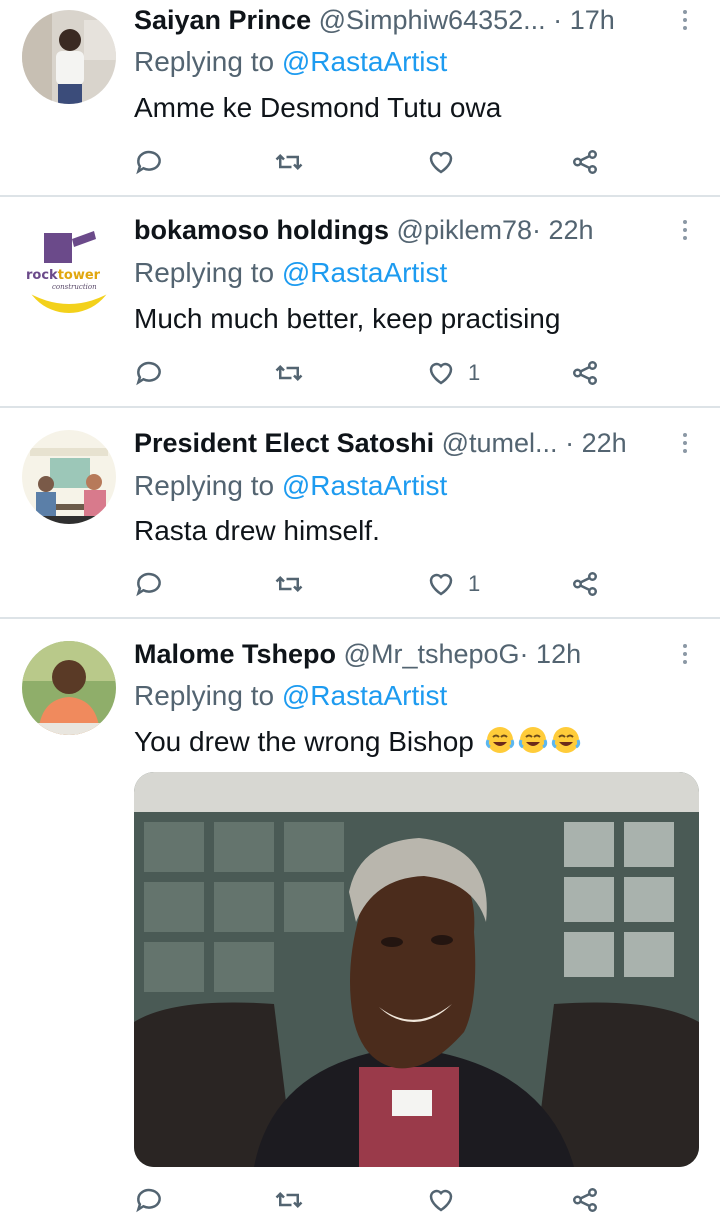 The width and height of the screenshot is (720, 1224). What do you see at coordinates (464, 230) in the screenshot?
I see `user-handle: @piklem78` at bounding box center [464, 230].